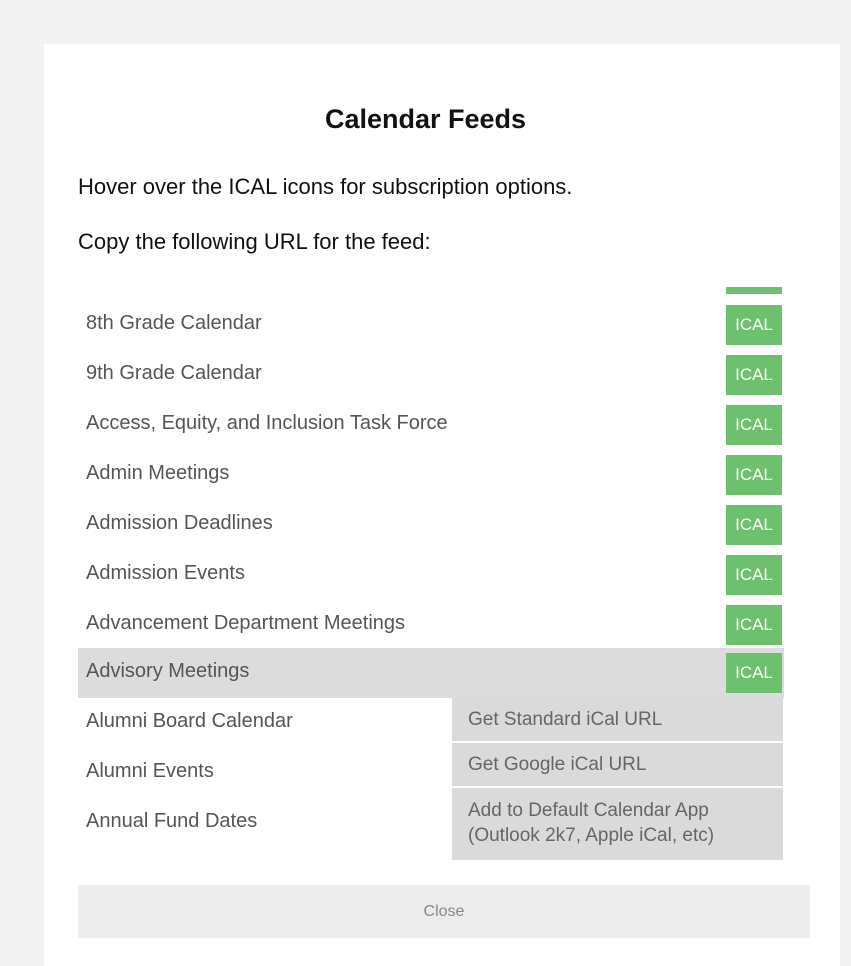  What do you see at coordinates (617, 719) in the screenshot?
I see `get-standard-ical-url: Get Standard iCal URL` at bounding box center [617, 719].